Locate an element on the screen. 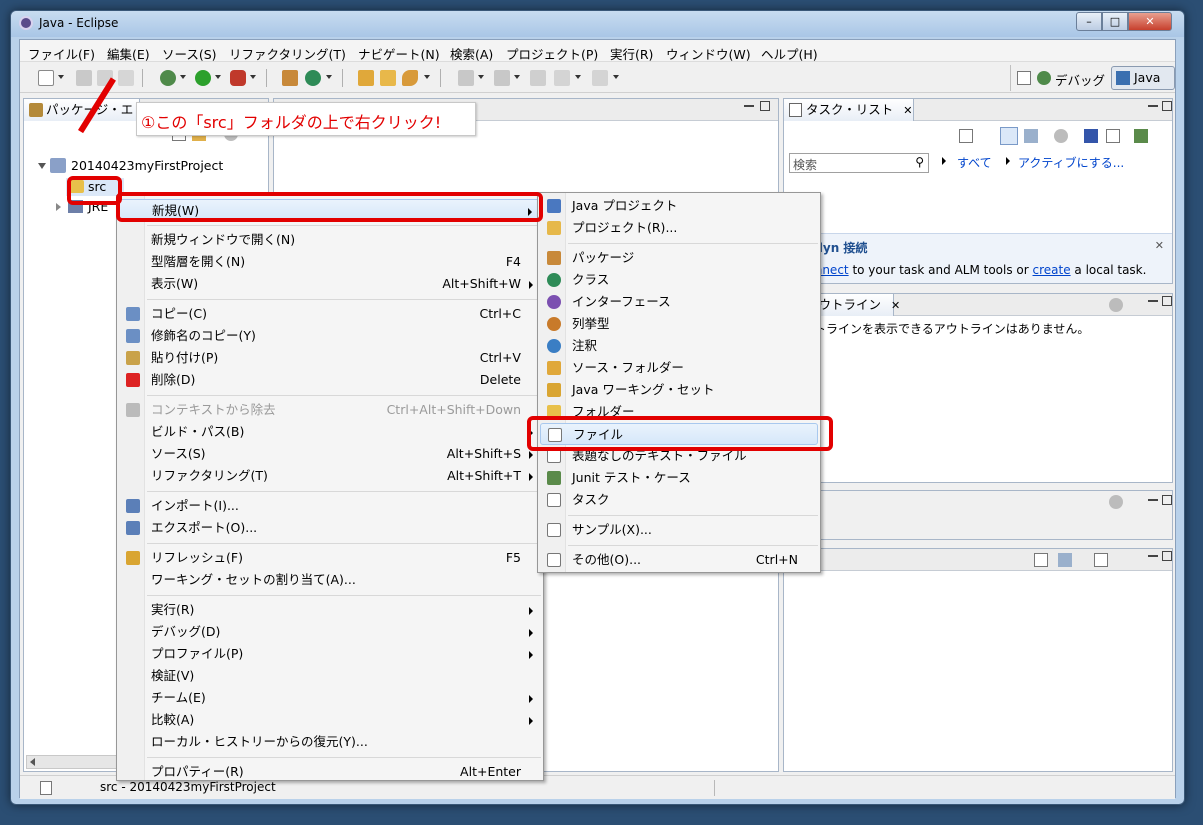  open-folder-icon is located at coordinates (388, 78).